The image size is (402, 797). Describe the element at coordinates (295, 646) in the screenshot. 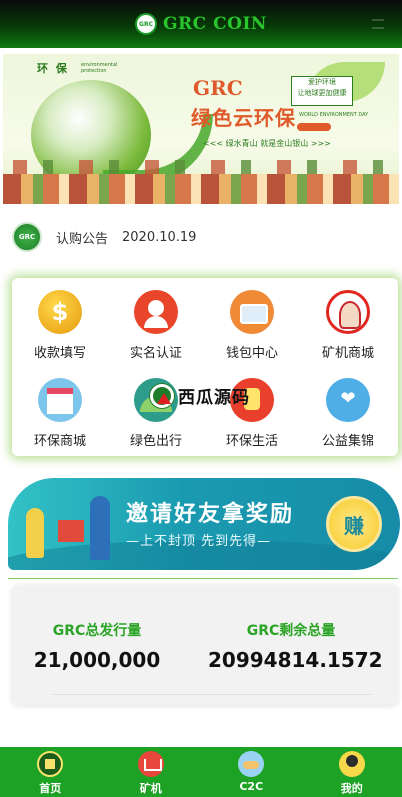

I see `stat-remaining-supply: GRC剩余总量 20994814.1572` at that location.